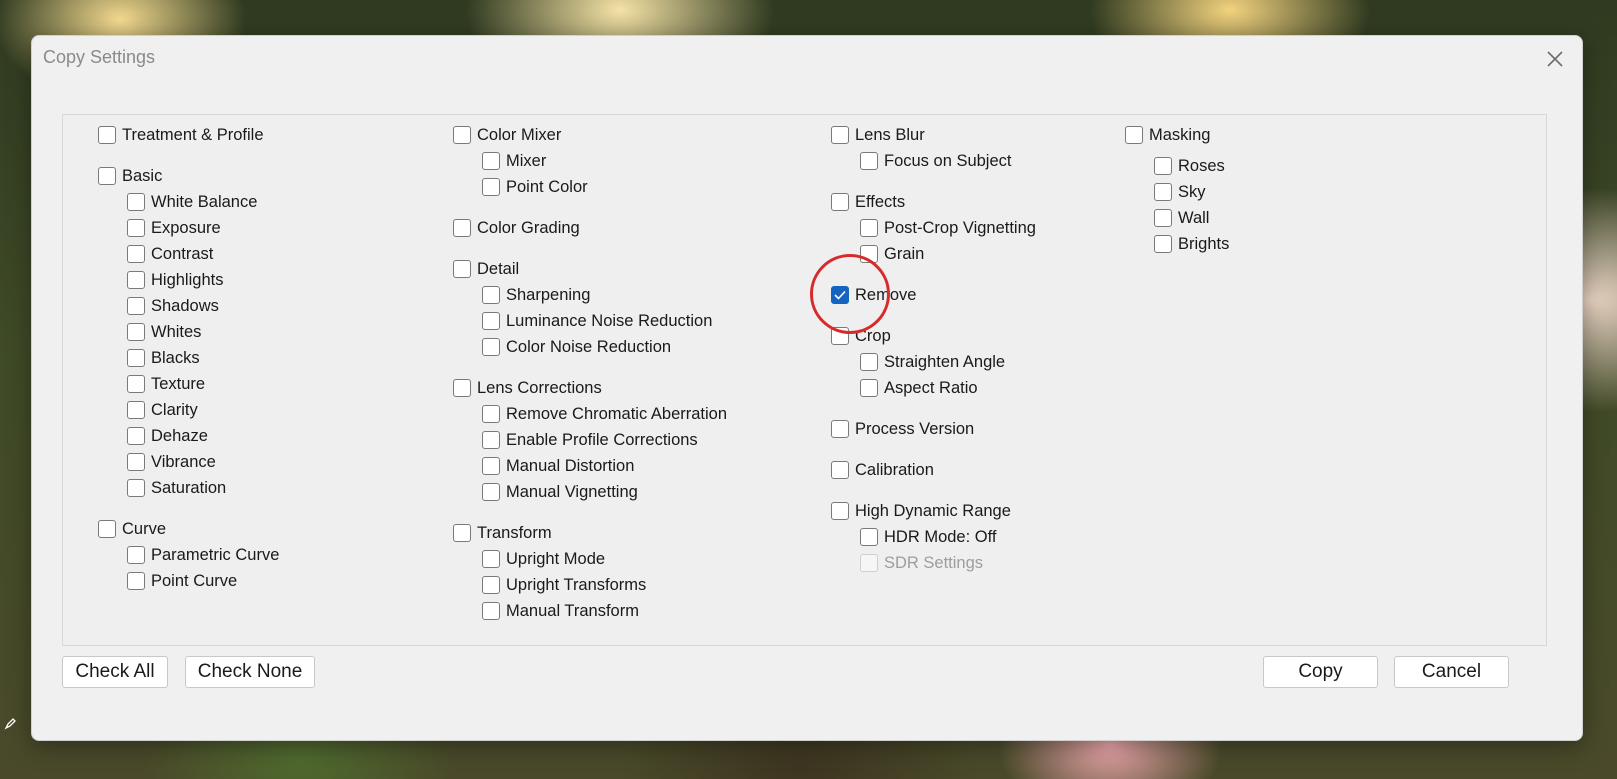  What do you see at coordinates (1167, 135) in the screenshot?
I see `checkbox-masking: Masking` at bounding box center [1167, 135].